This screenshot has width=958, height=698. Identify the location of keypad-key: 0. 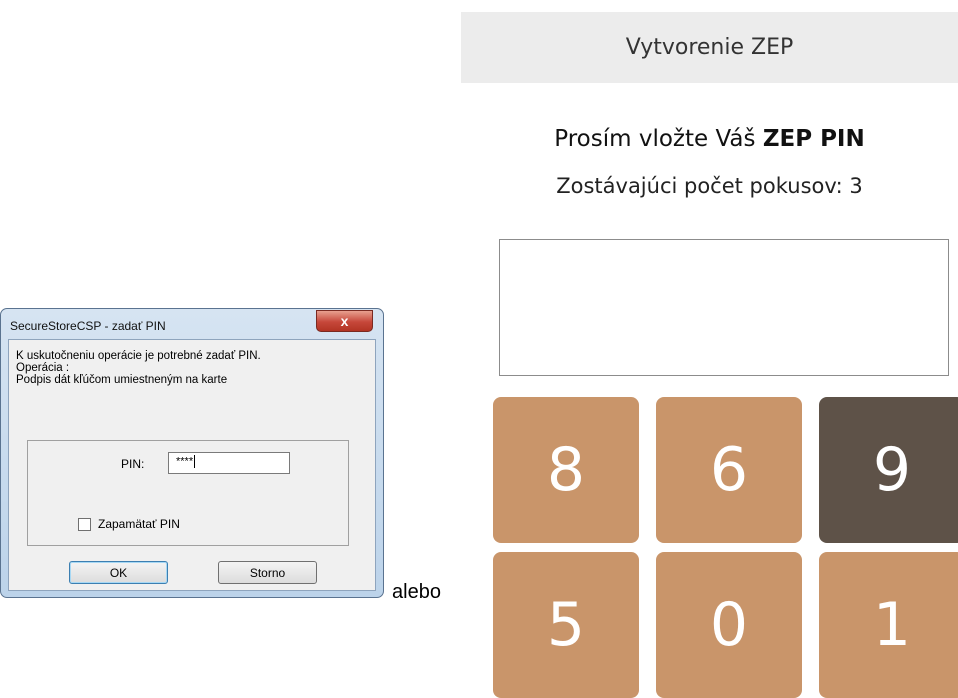
(729, 625).